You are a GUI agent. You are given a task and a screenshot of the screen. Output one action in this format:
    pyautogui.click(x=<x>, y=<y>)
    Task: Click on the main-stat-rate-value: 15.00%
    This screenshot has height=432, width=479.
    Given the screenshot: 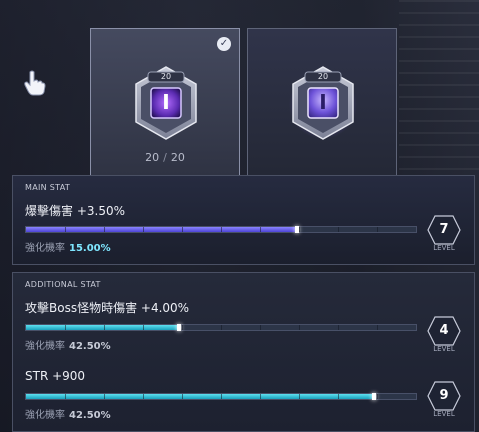 What is the action you would take?
    pyautogui.click(x=90, y=248)
    